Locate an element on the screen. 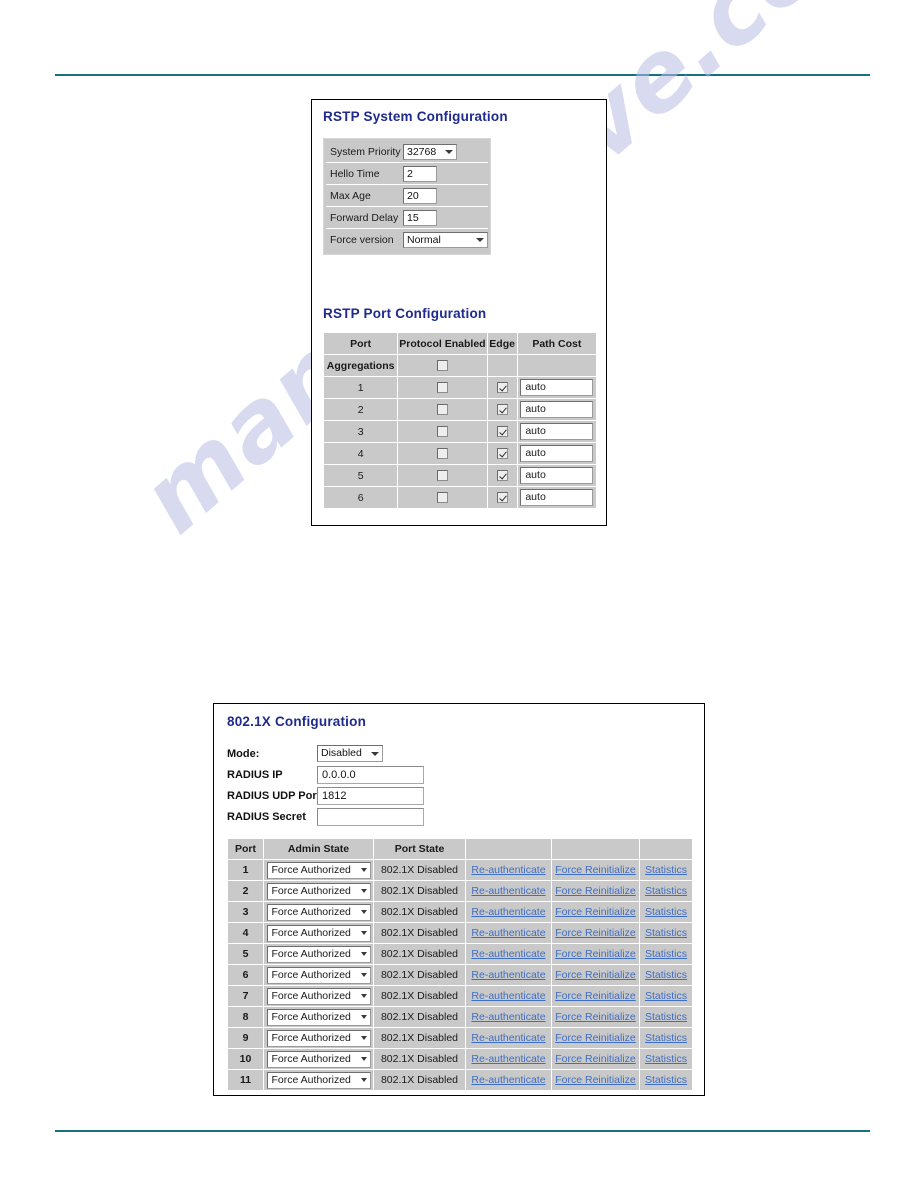 This screenshot has width=918, height=1188. cell-port: 5 is located at coordinates (360, 475).